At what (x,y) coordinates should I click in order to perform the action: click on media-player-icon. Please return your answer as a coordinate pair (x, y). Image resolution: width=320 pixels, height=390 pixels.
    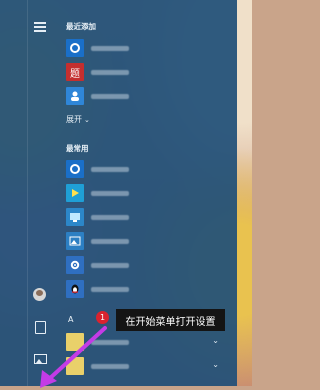
    Looking at the image, I should click on (75, 193).